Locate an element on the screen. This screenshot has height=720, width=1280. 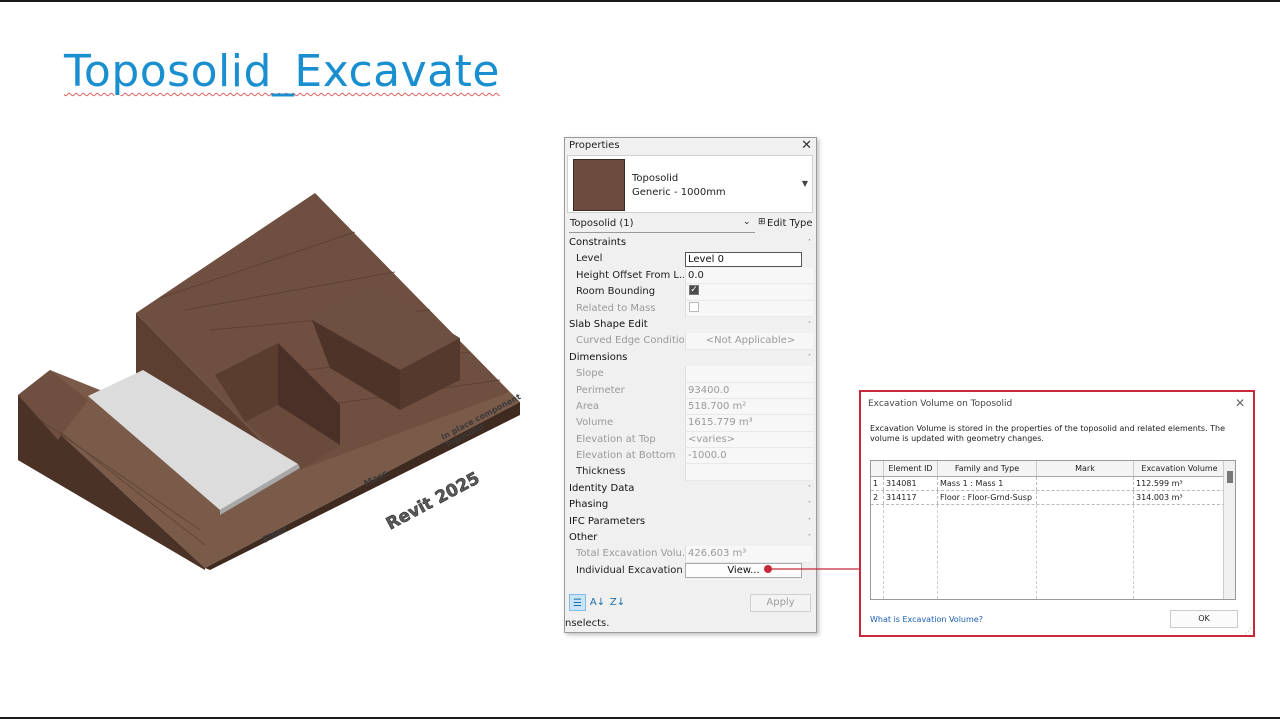
category-ifc-parameters: IFC Parameters ˅ is located at coordinates (690, 522).